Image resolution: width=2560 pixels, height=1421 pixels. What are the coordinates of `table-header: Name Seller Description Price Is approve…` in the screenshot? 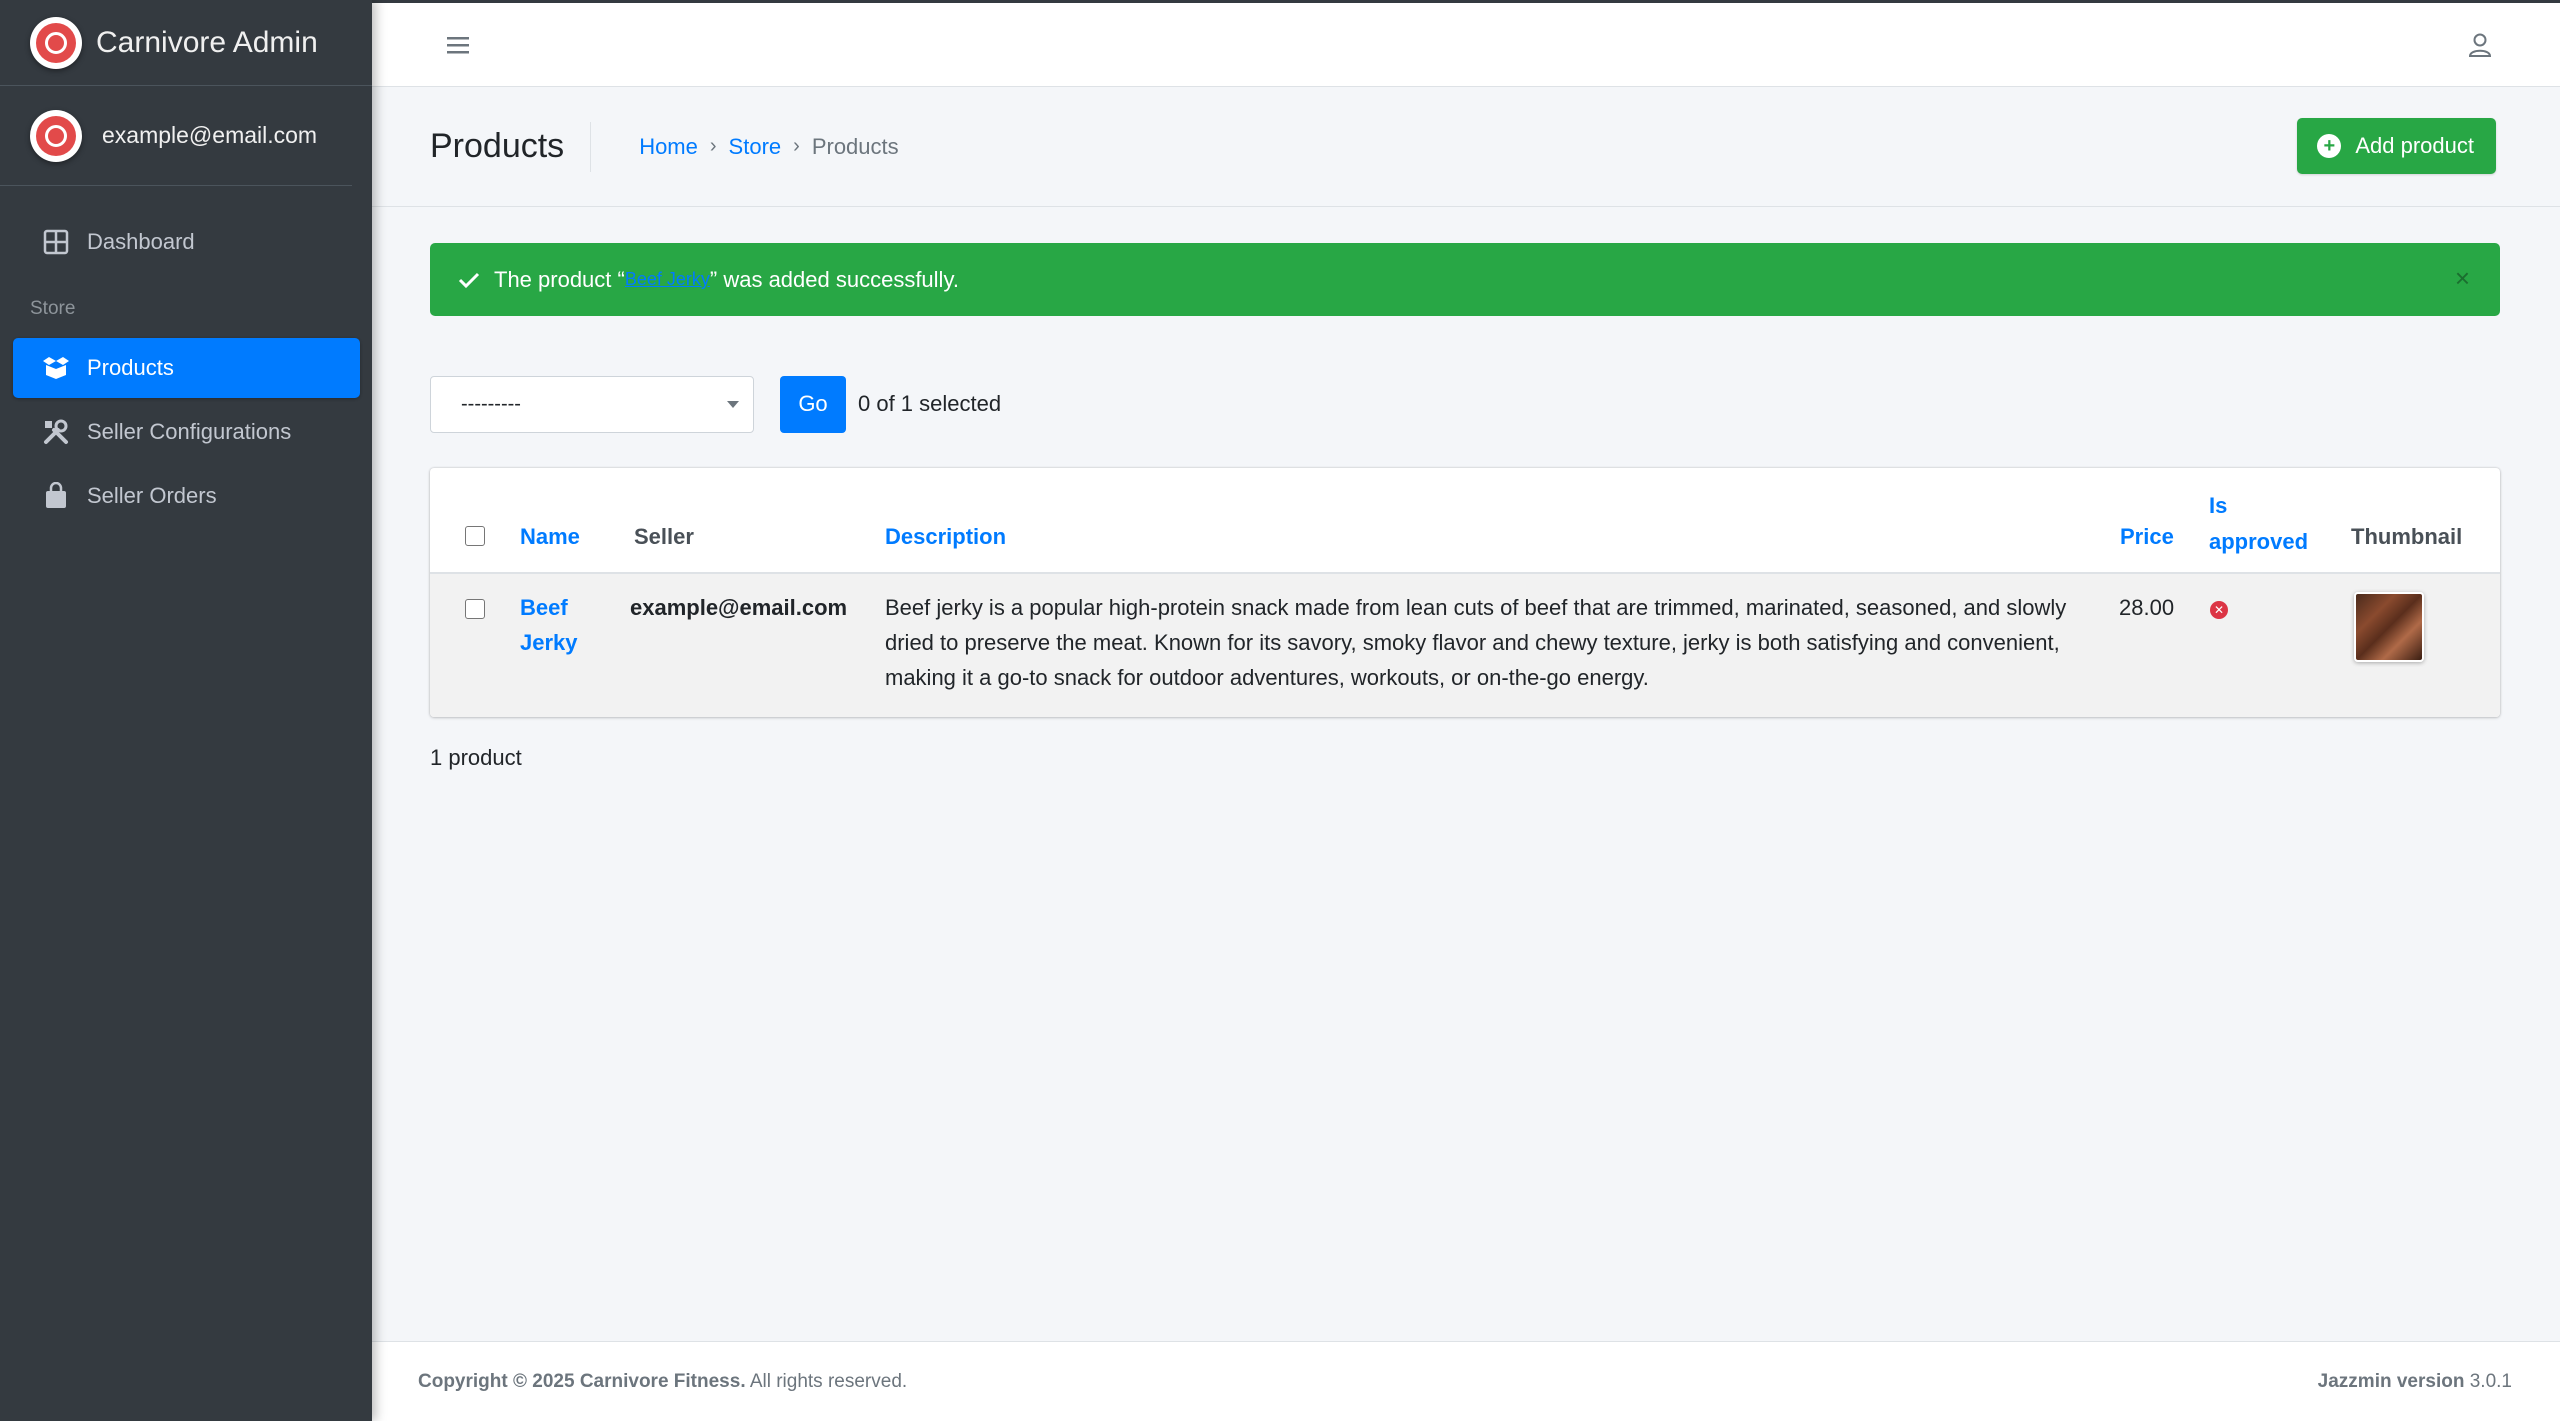 It's located at (1465, 521).